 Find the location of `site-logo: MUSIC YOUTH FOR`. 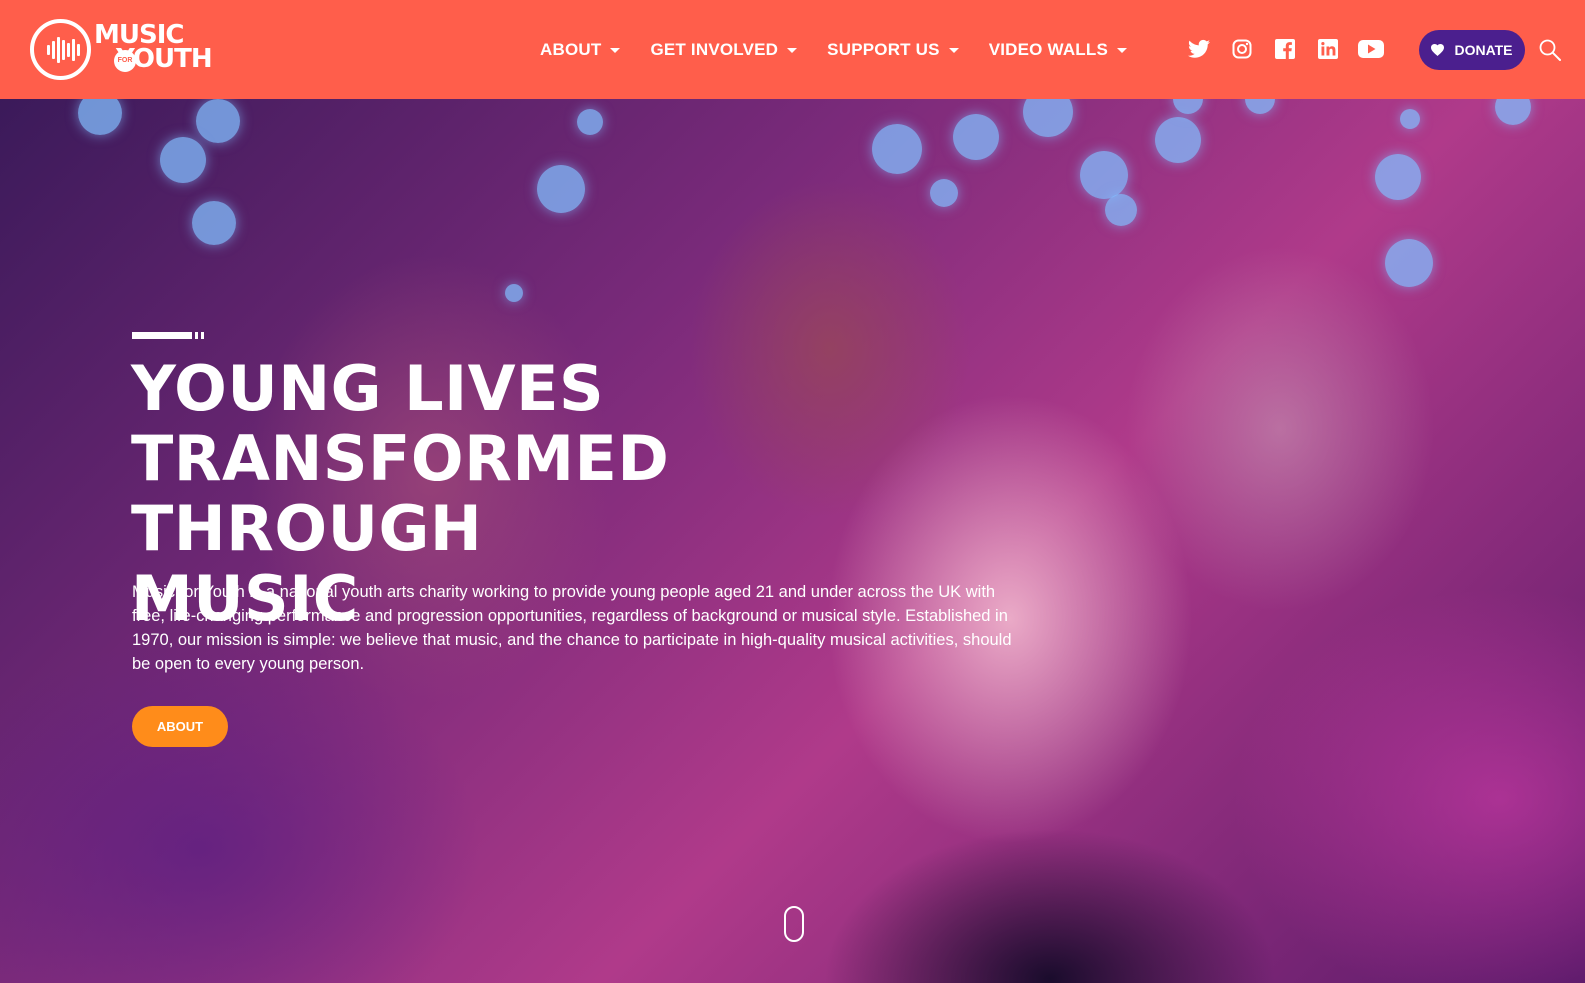

site-logo: MUSIC YOUTH FOR is located at coordinates (121, 50).